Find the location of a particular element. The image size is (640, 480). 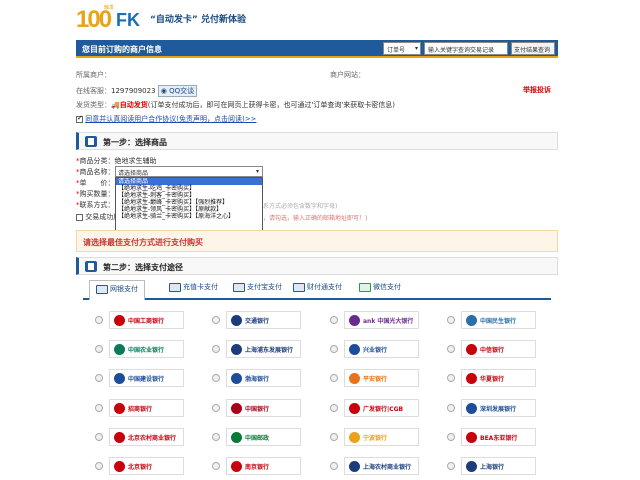

bank-name: 上海浦东发展银行 is located at coordinates (269, 350).